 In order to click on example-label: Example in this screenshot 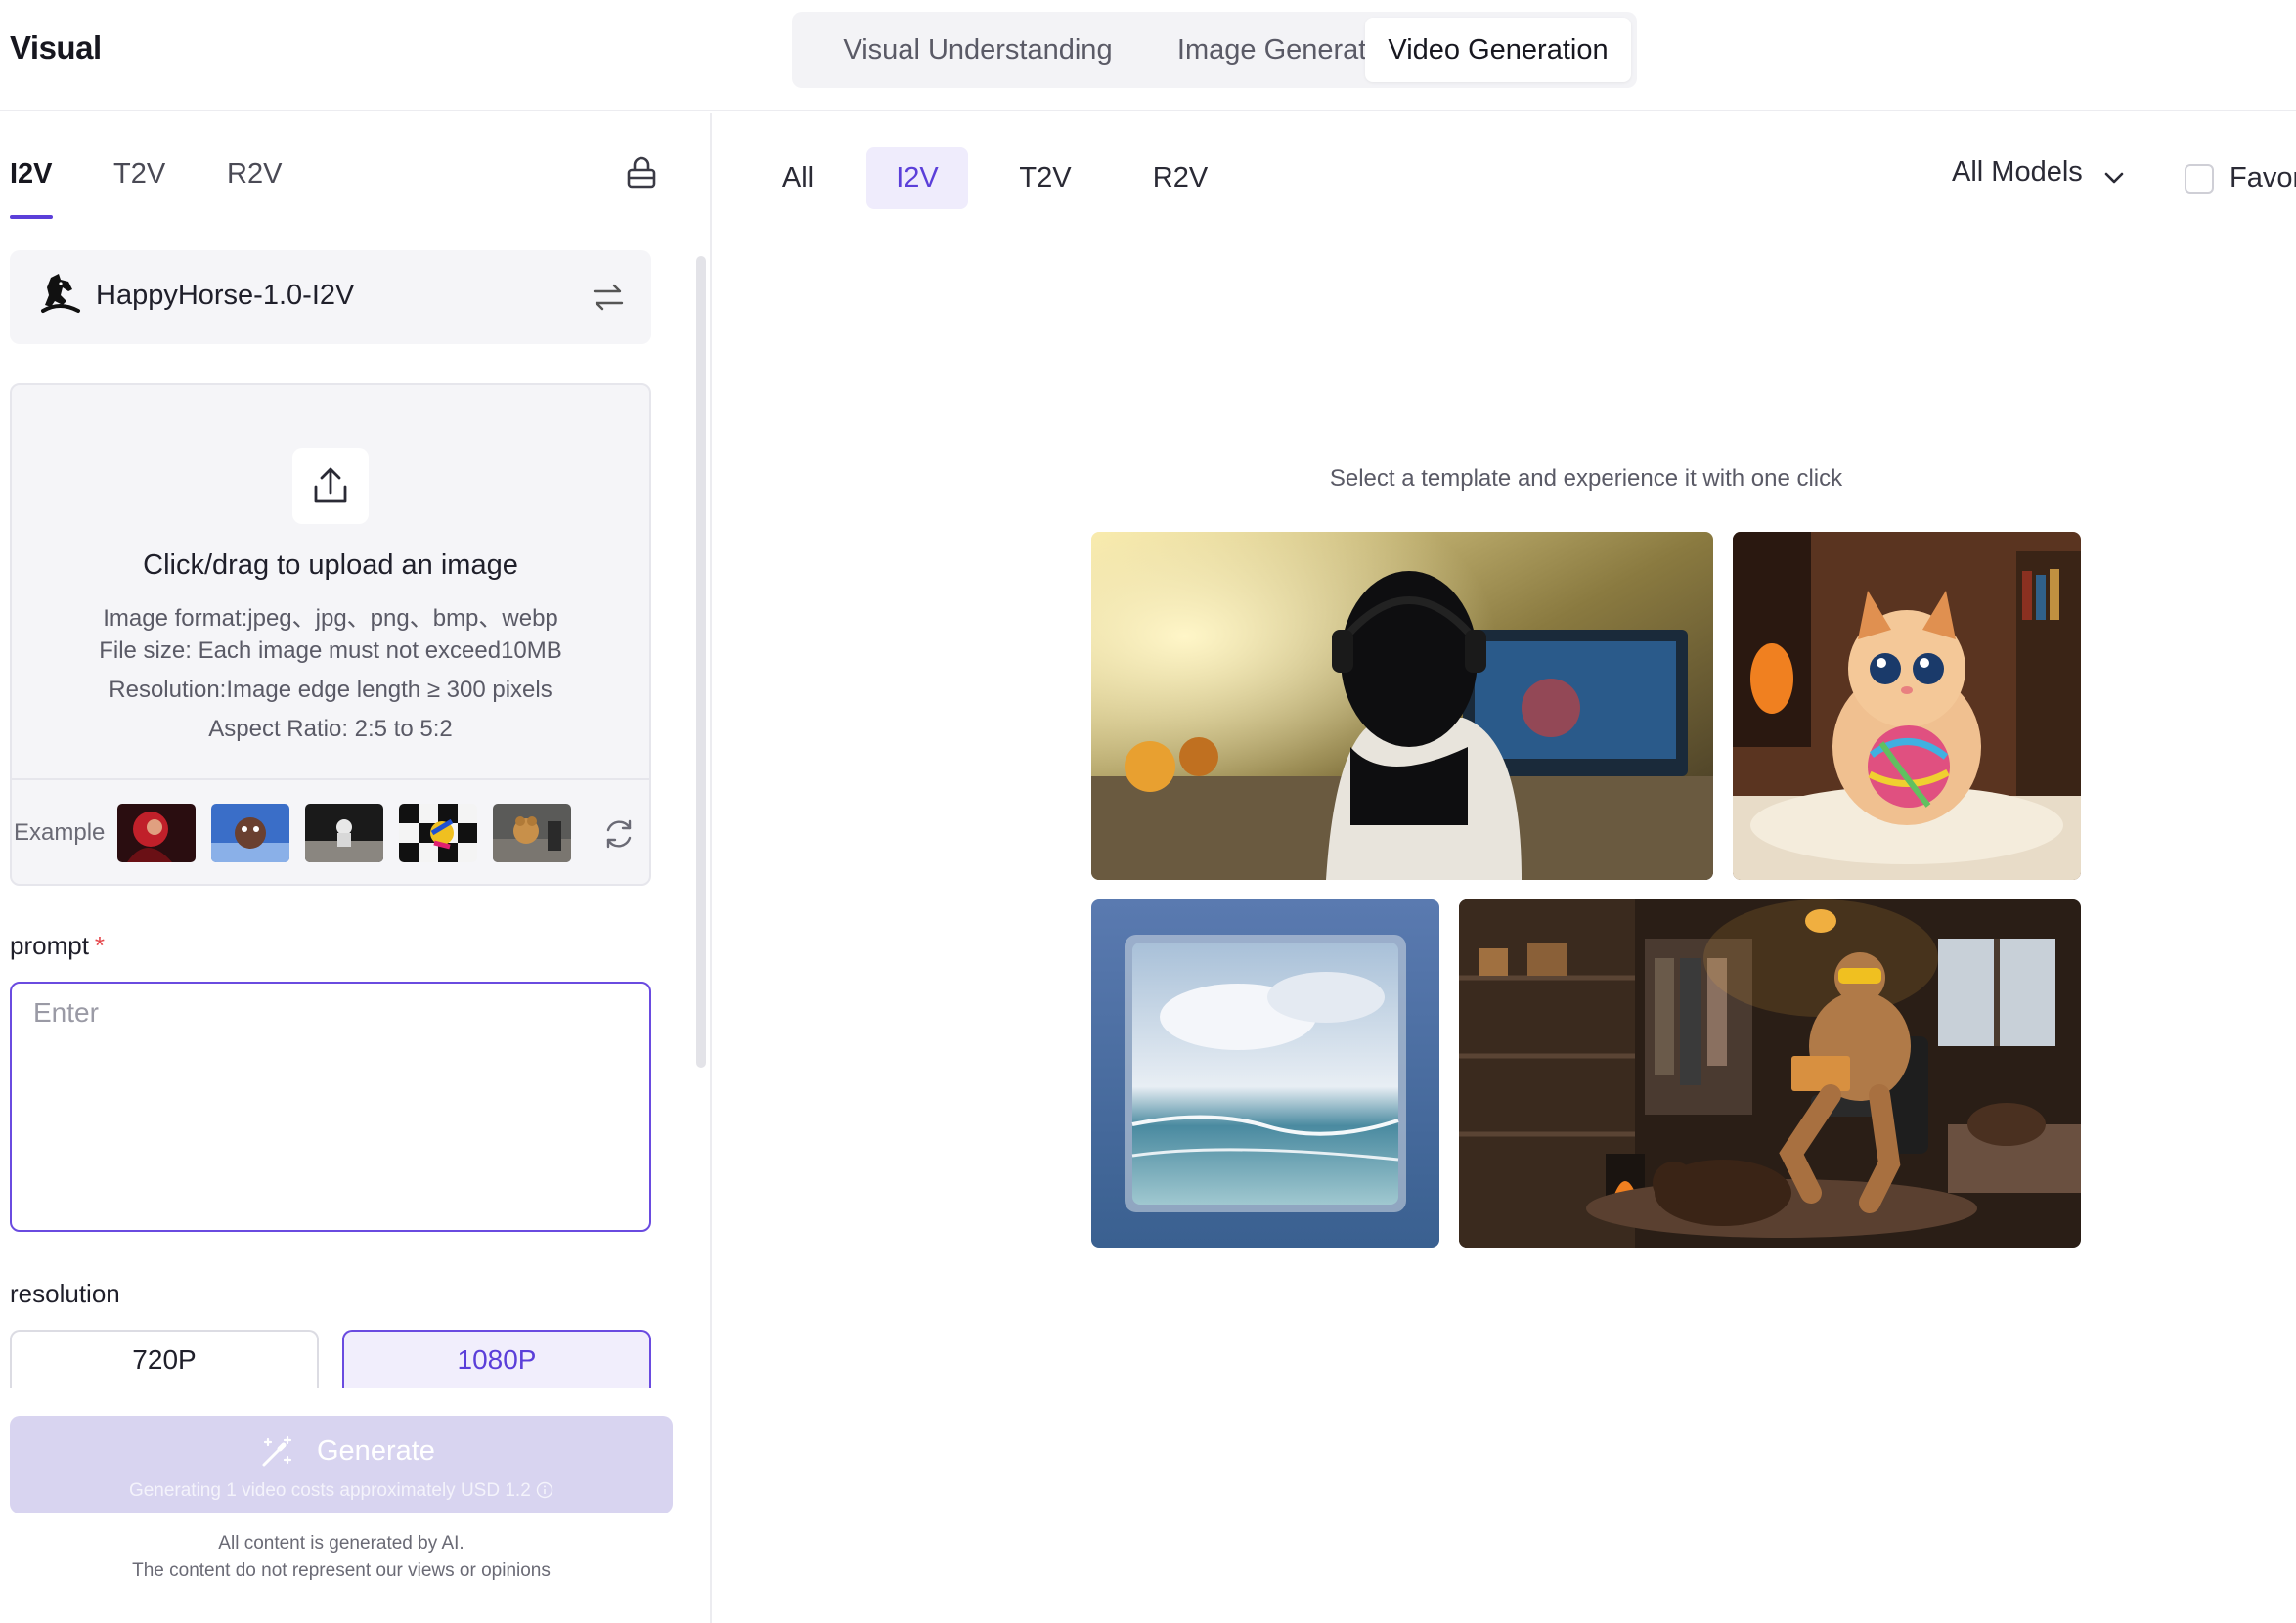, I will do `click(60, 832)`.